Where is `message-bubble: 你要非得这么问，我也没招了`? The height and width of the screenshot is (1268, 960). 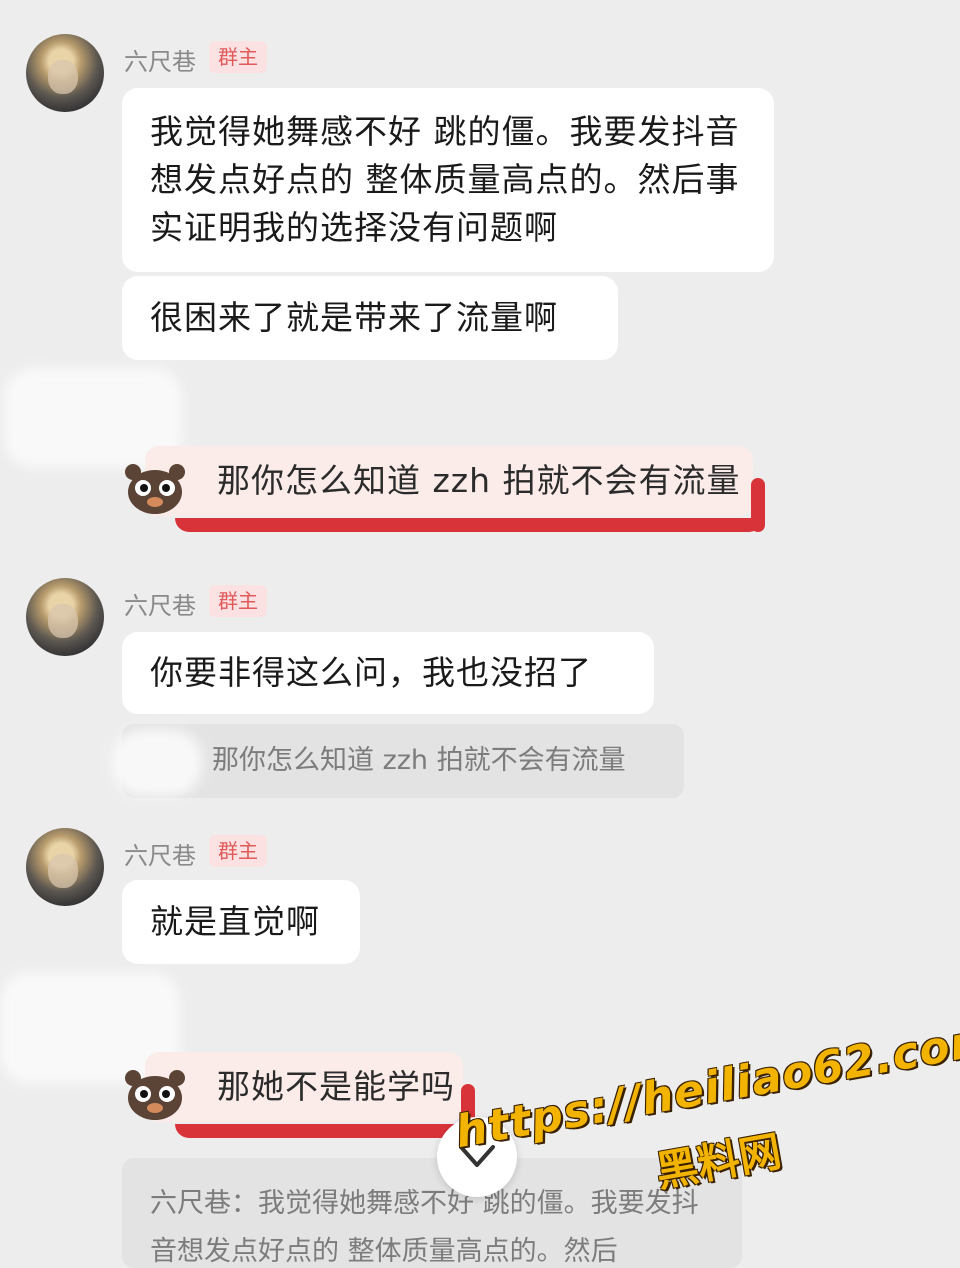
message-bubble: 你要非得这么问，我也没招了 is located at coordinates (388, 673).